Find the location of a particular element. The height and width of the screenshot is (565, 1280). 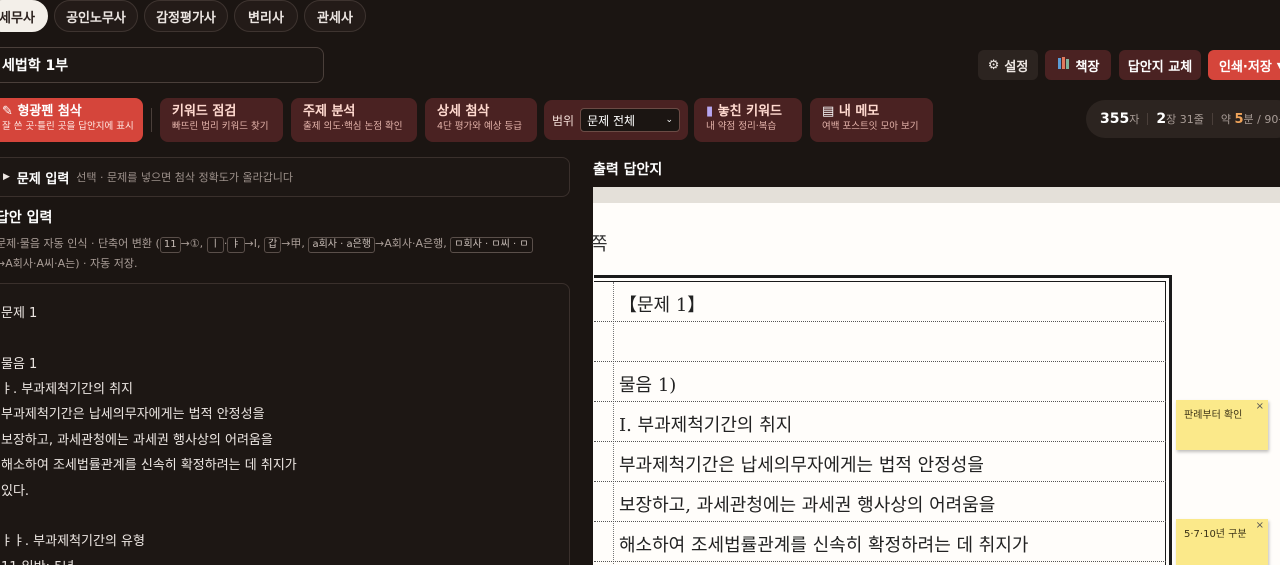

char-unit: 자 is located at coordinates (1134, 119).